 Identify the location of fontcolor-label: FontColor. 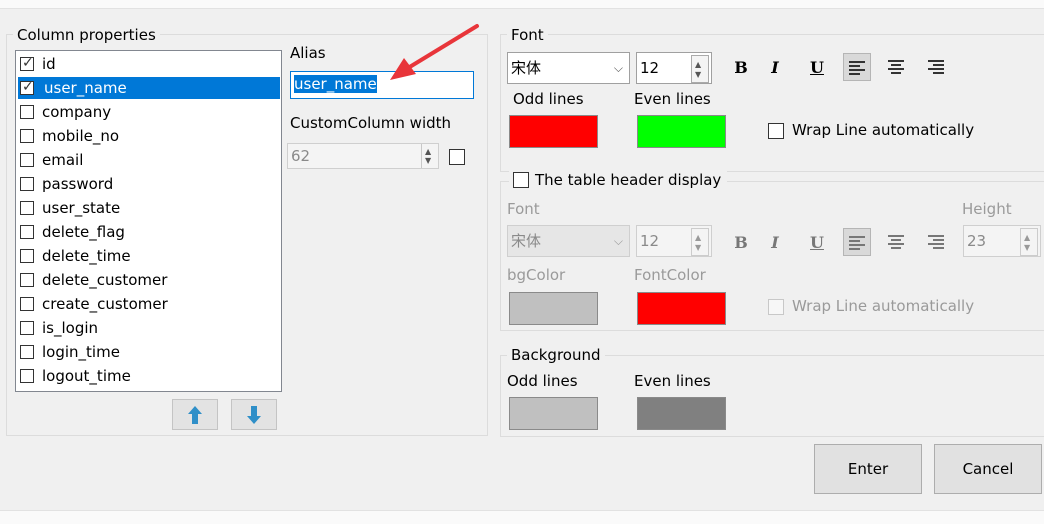
(670, 275).